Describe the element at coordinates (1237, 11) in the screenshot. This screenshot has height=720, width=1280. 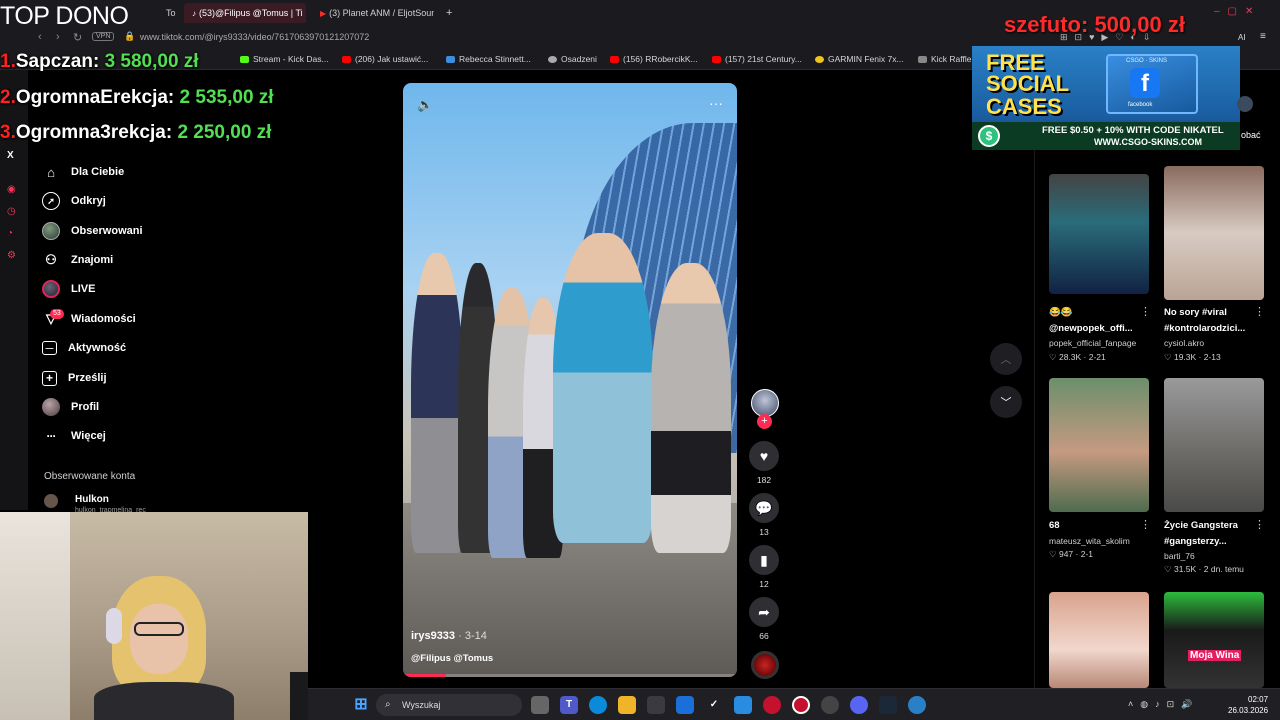
I see `window-controls: –▢✕` at that location.